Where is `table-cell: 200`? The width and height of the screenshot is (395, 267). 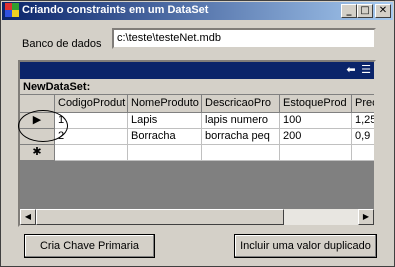
table-cell: 200 is located at coordinates (316, 137).